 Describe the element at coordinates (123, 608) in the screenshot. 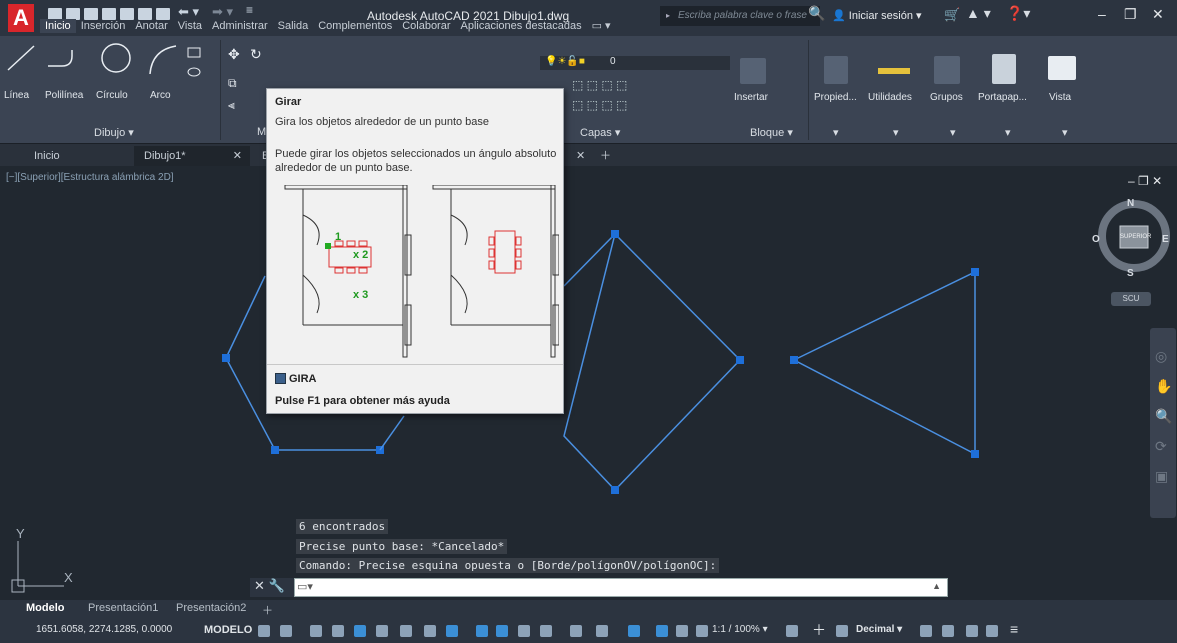

I see `tab-layout1: Presentación1` at that location.